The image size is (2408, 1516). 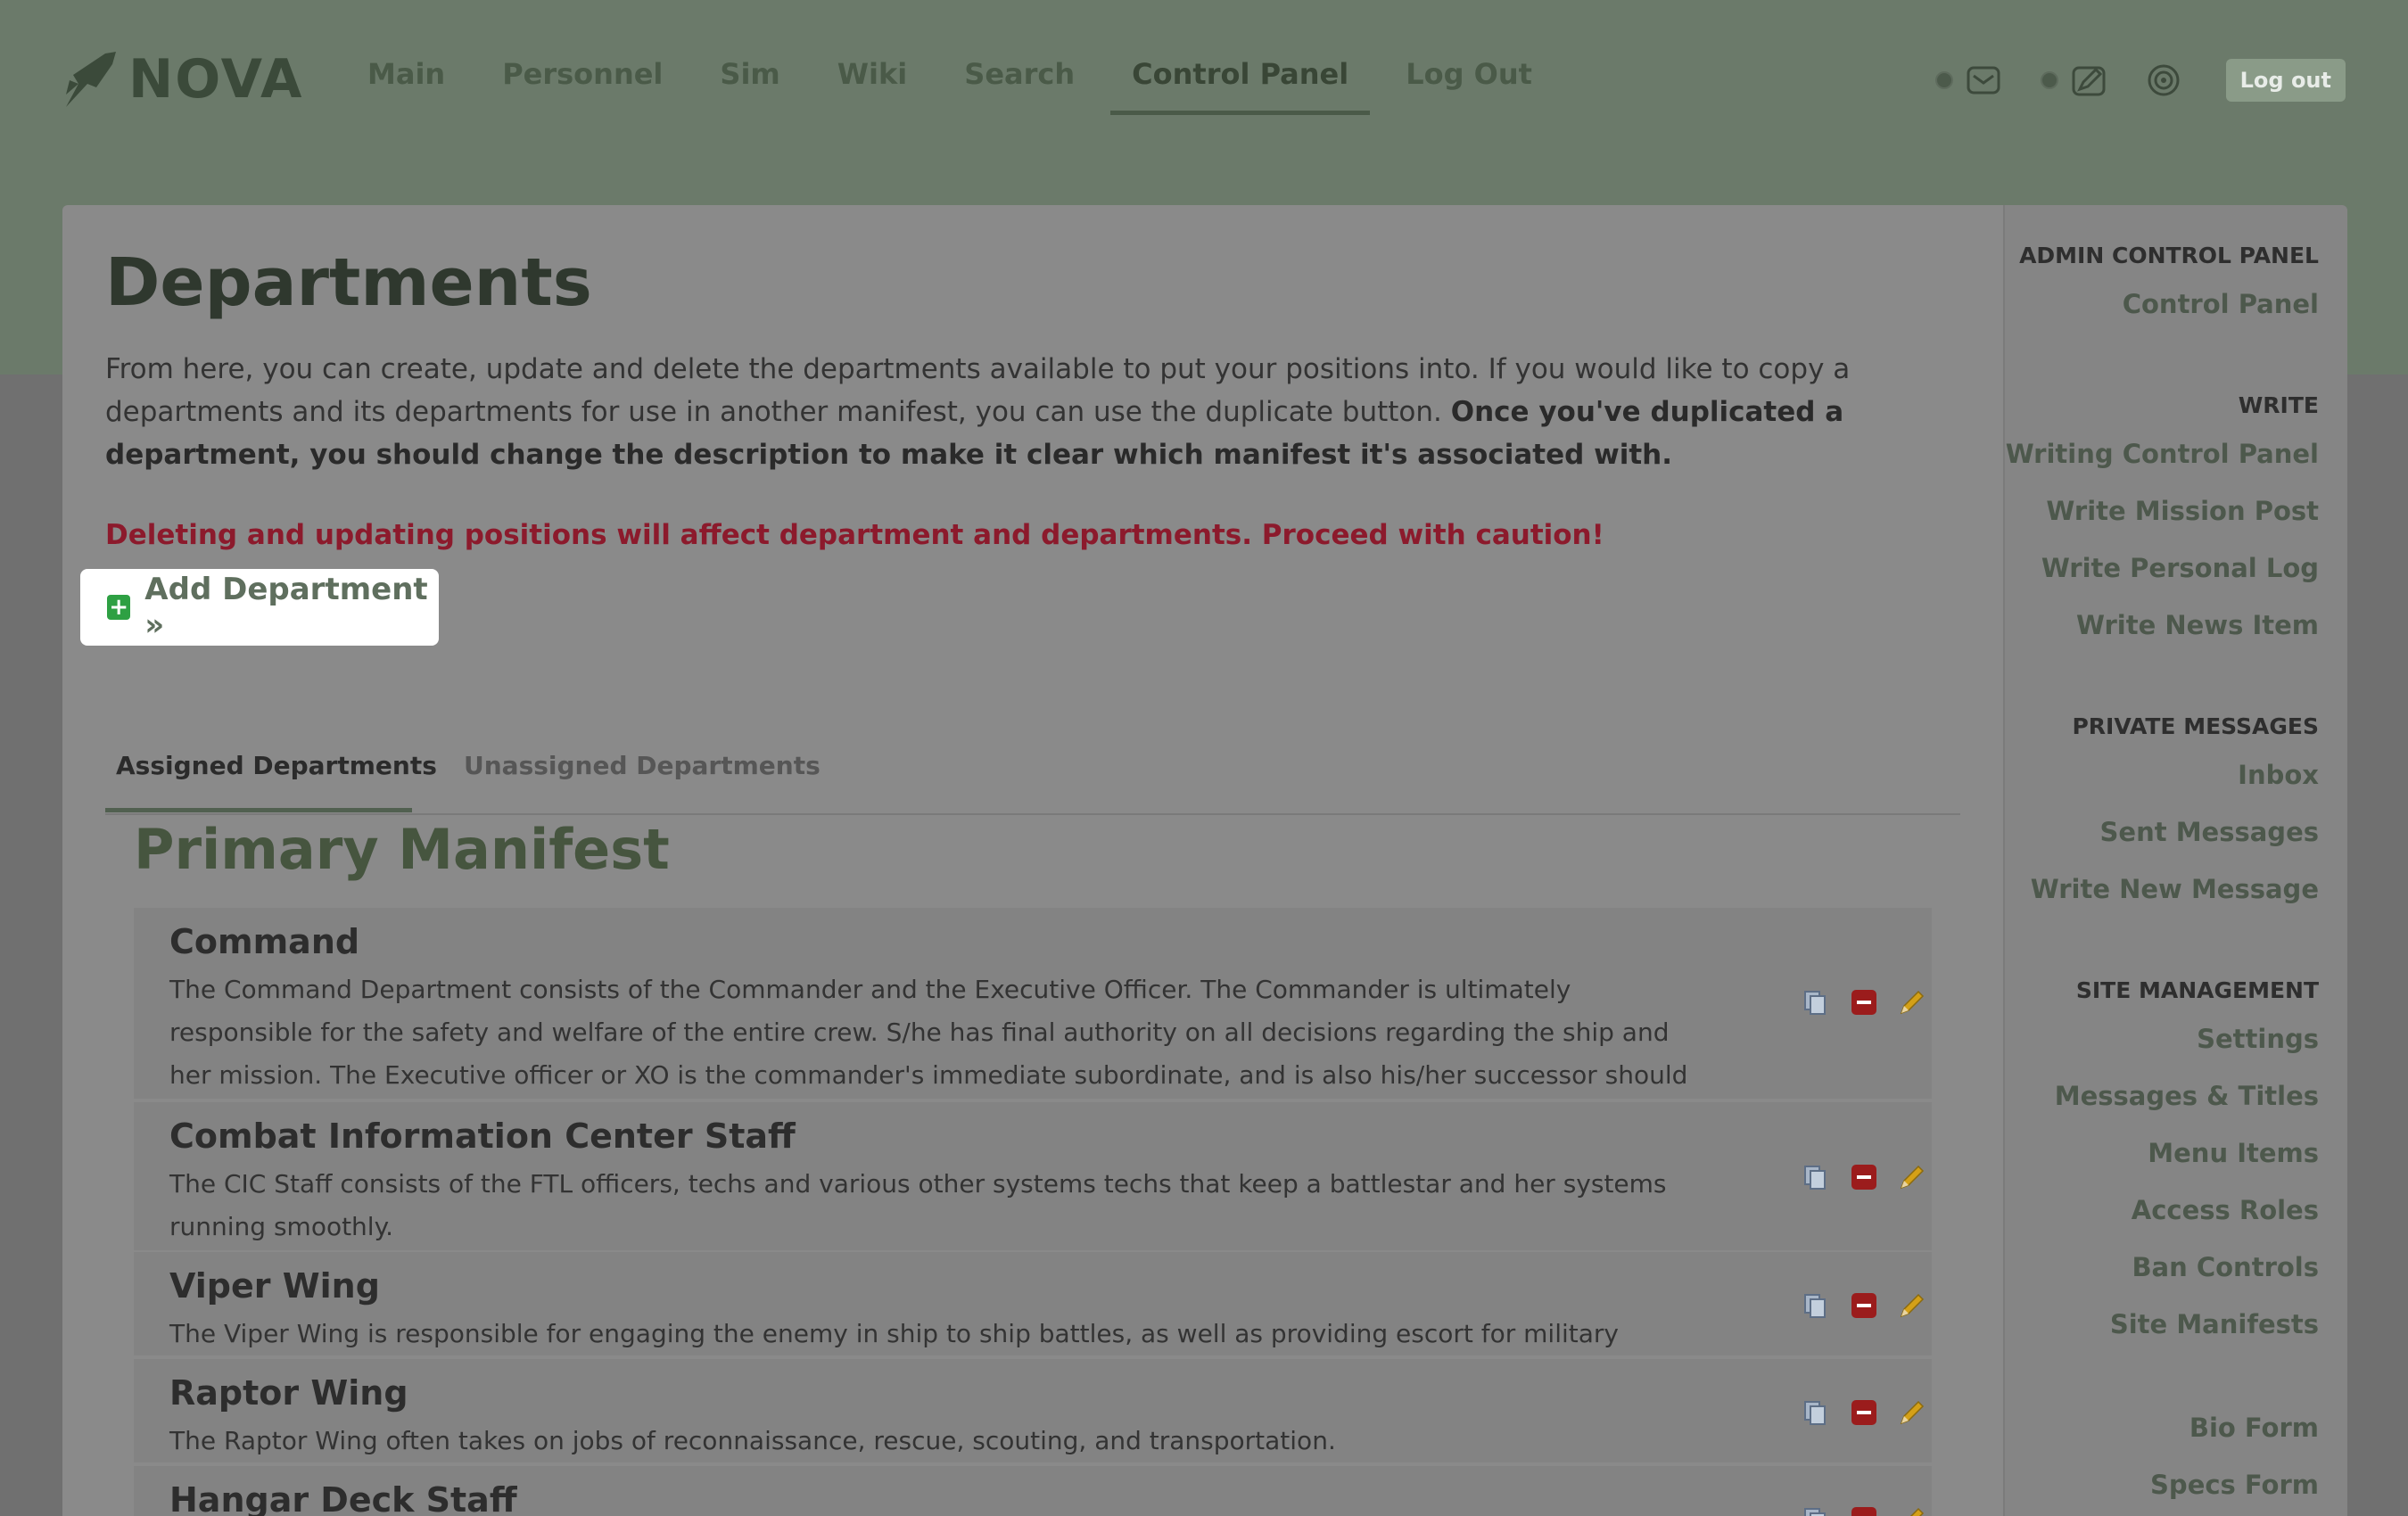 What do you see at coordinates (1033, 1491) in the screenshot?
I see `department-row: Hangar Deck Staff` at bounding box center [1033, 1491].